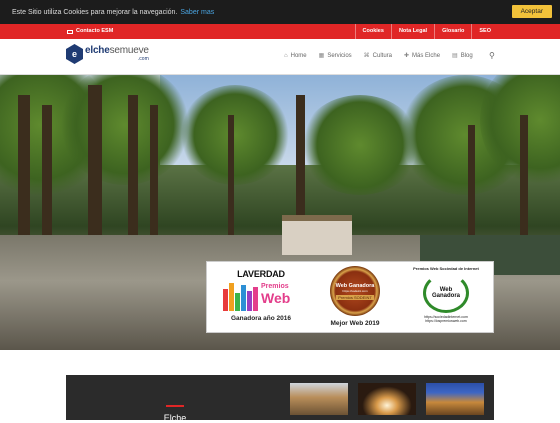  What do you see at coordinates (97, 50) in the screenshot?
I see `logo-text-bold: elche` at bounding box center [97, 50].